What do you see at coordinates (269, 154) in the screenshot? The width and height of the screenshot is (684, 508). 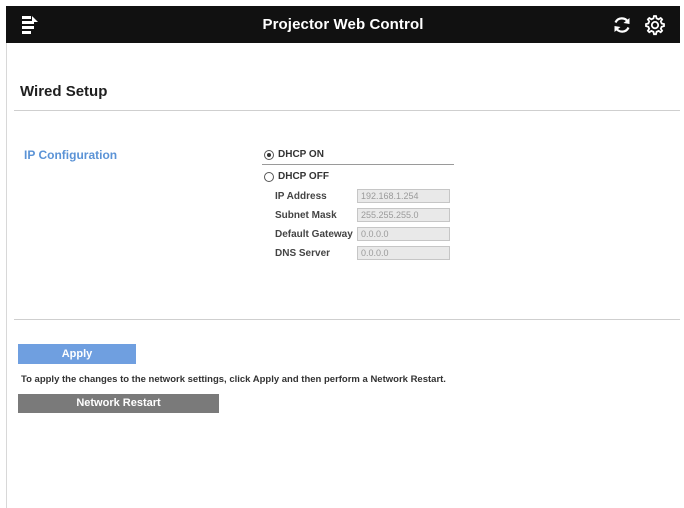 I see `radio-checked-icon` at bounding box center [269, 154].